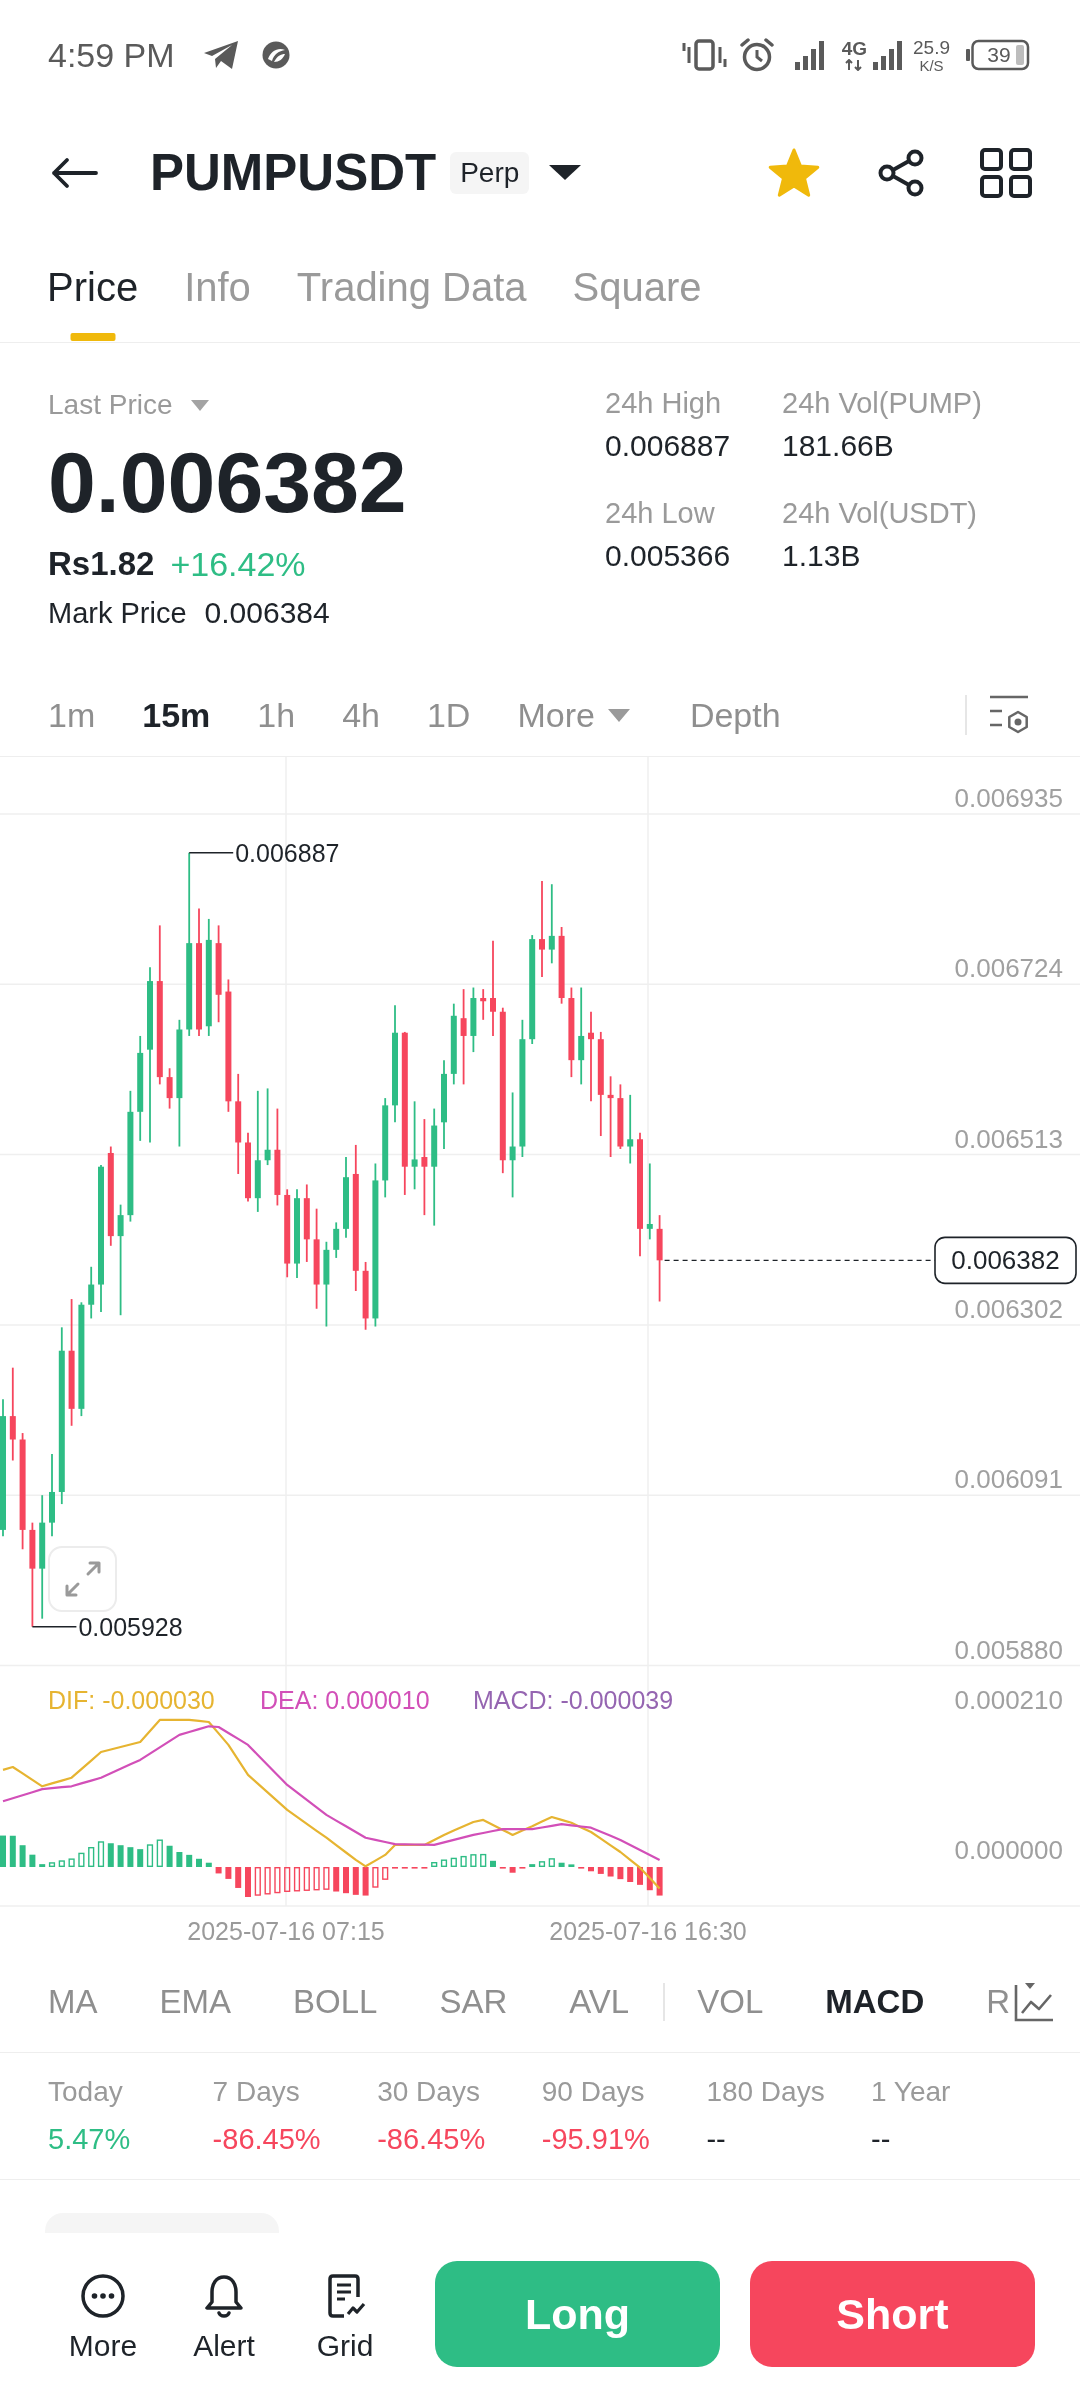  Describe the element at coordinates (256, 2092) in the screenshot. I see `period-label: 7 Days` at that location.